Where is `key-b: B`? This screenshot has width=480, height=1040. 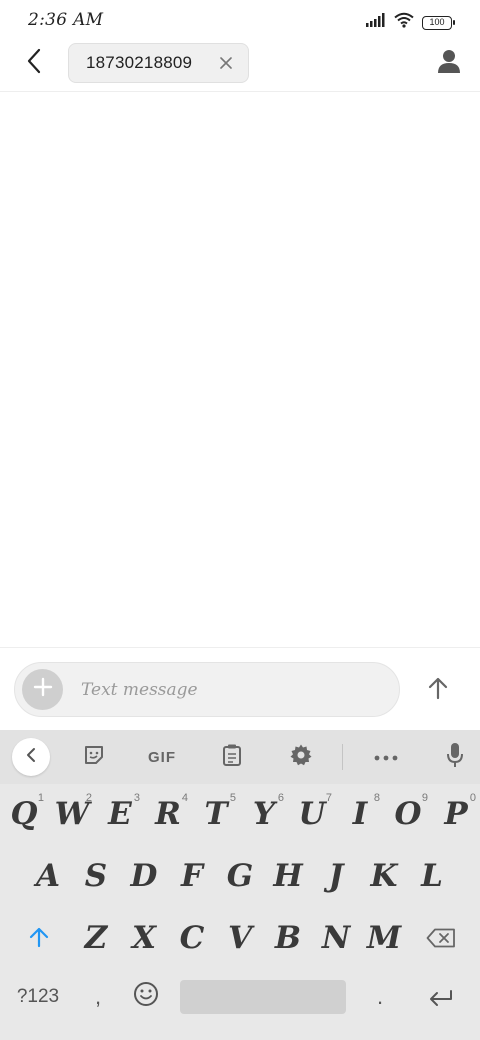 key-b: B is located at coordinates (288, 938).